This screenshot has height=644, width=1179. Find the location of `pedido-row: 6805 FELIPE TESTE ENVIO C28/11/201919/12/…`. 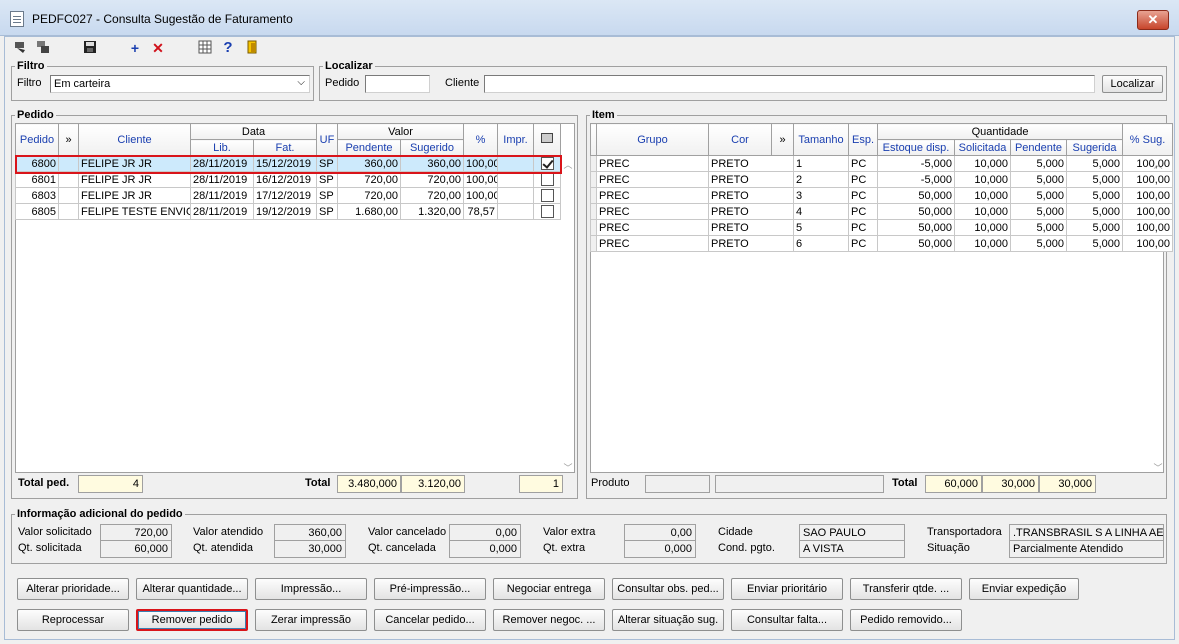

pedido-row: 6805 FELIPE TESTE ENVIO C28/11/201919/12/… is located at coordinates (288, 211).